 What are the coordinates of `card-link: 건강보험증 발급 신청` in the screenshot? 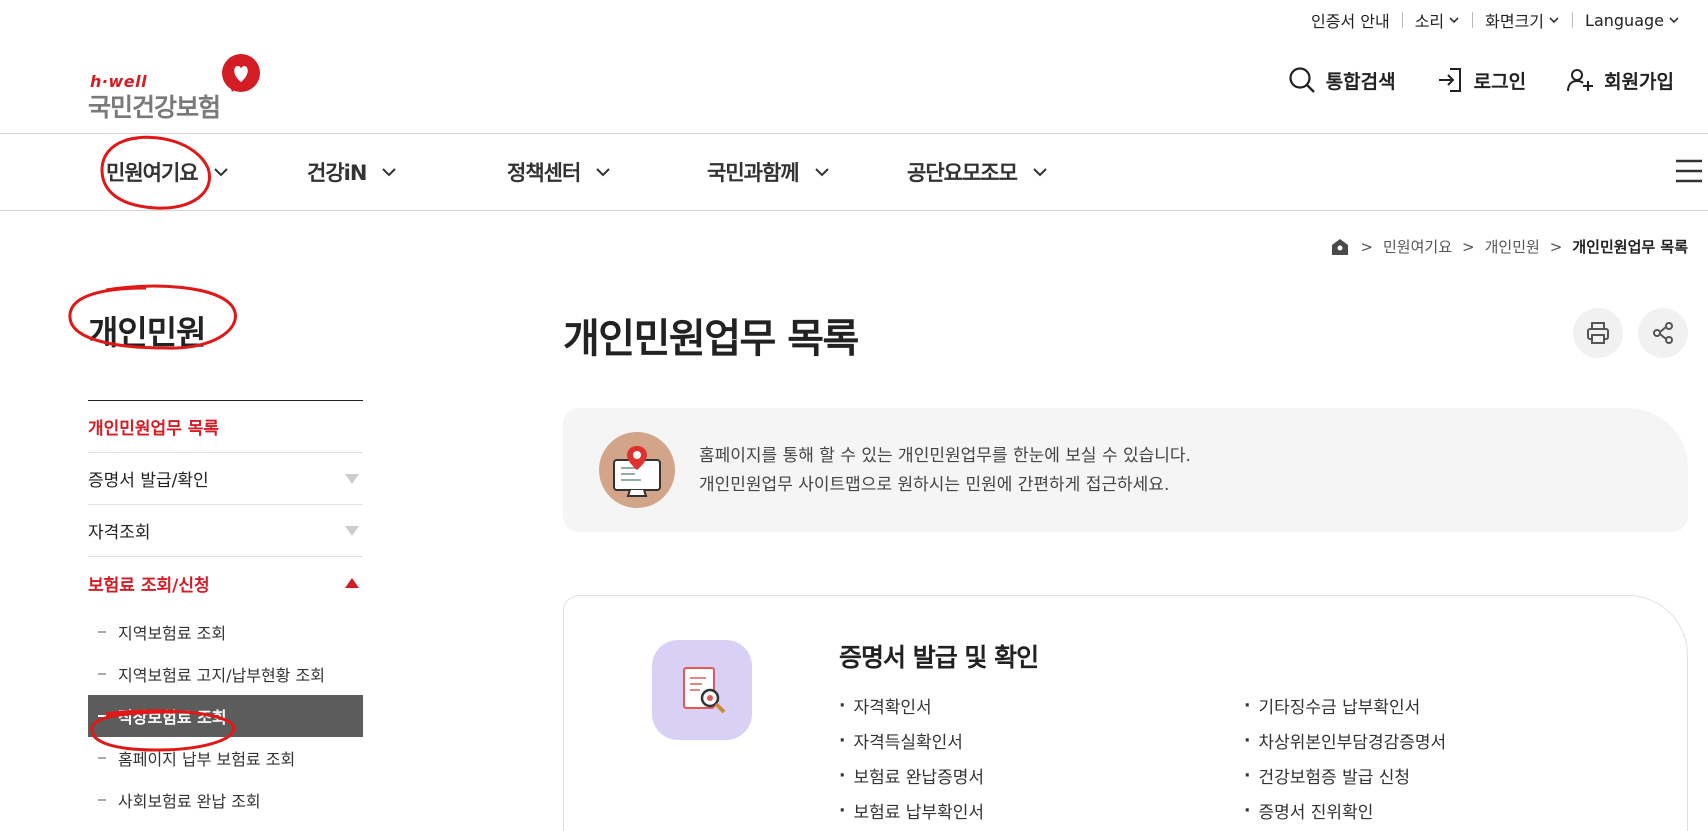 It's located at (1345, 775).